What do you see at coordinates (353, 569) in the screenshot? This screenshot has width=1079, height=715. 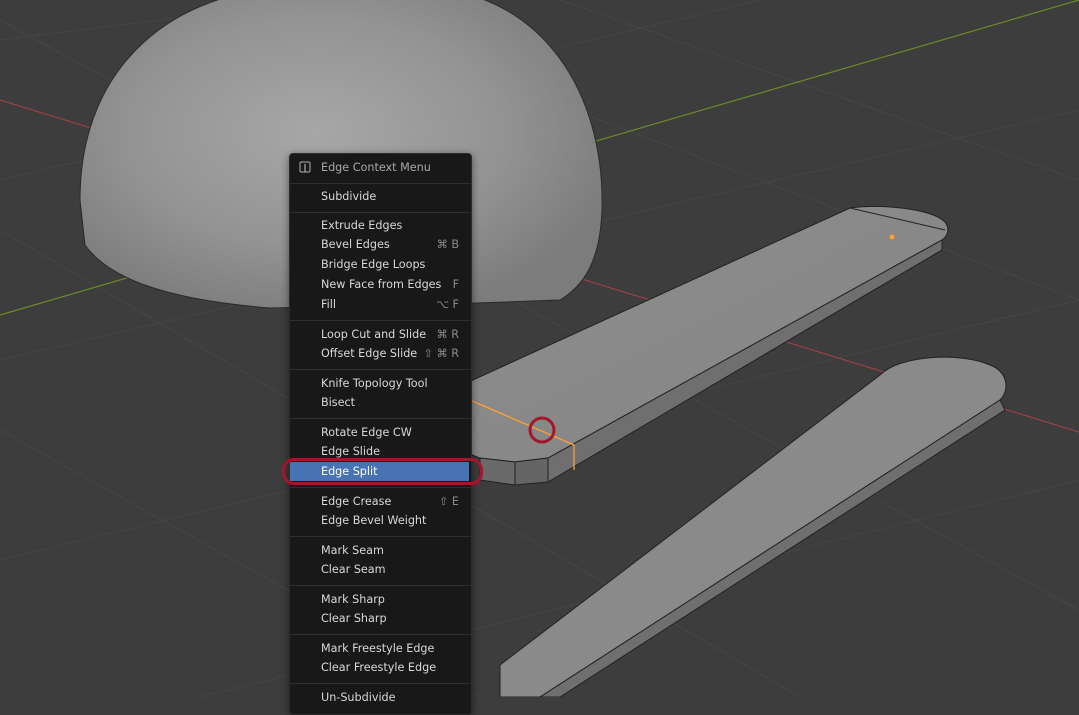 I see `menu-item-label: Clear Seam` at bounding box center [353, 569].